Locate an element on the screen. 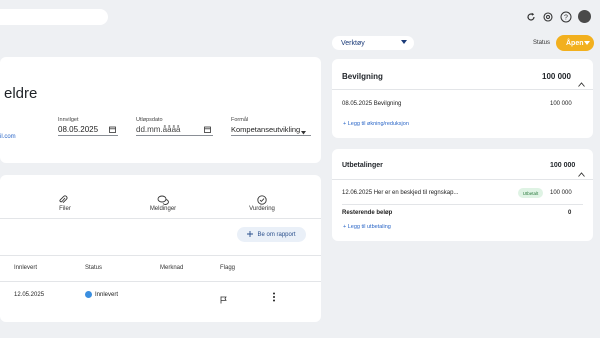  col-status: Status is located at coordinates (93, 268).